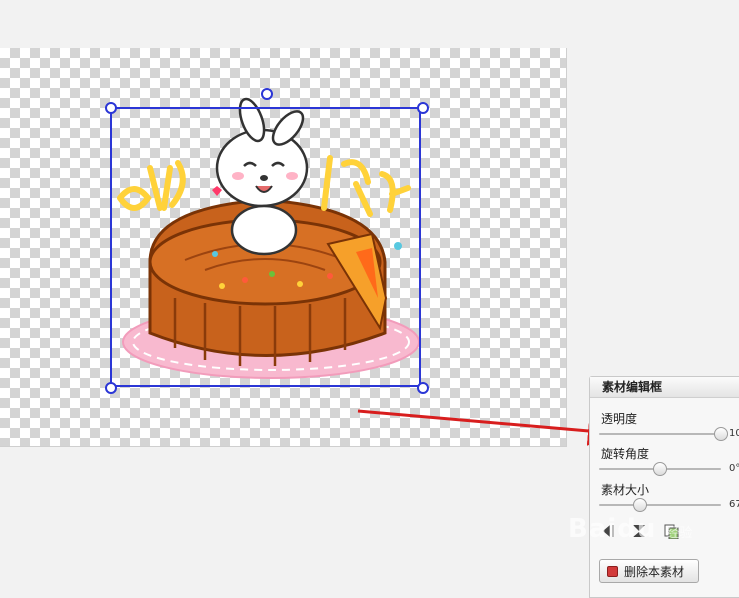 This screenshot has height=598, width=739. What do you see at coordinates (612, 529) in the screenshot?
I see `watermark-brand: Baidu` at bounding box center [612, 529].